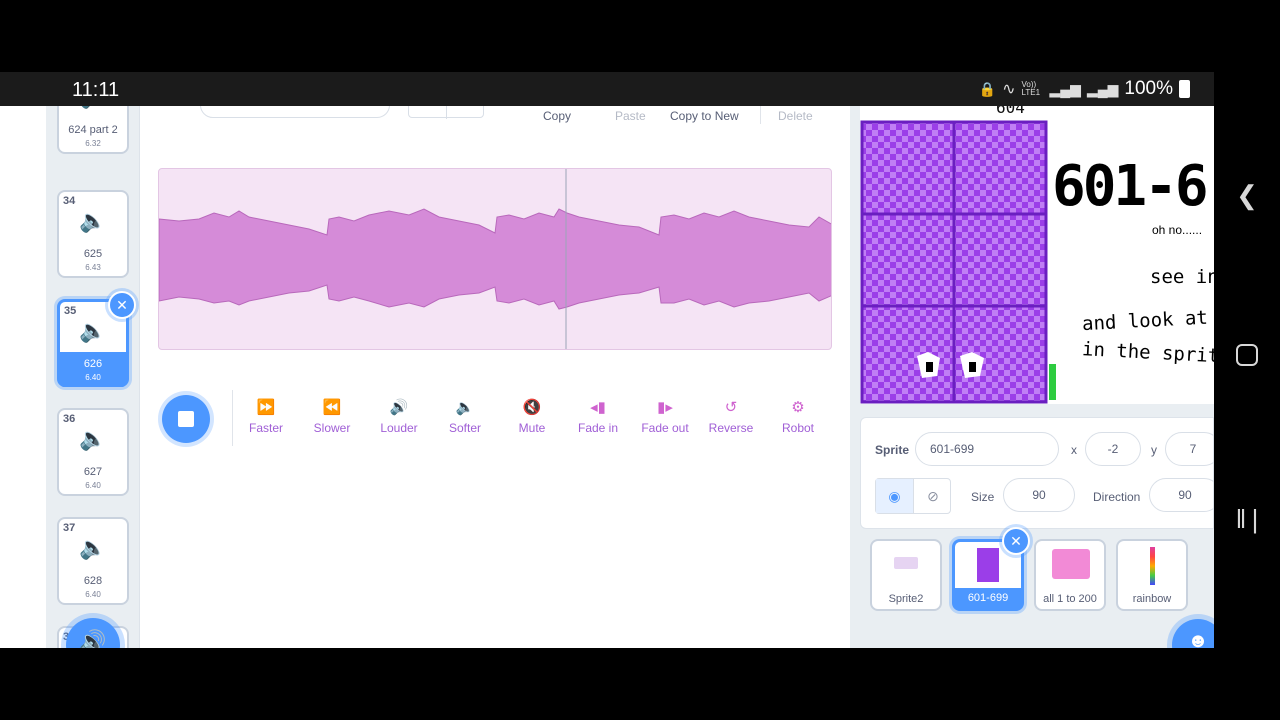 The height and width of the screenshot is (720, 1280). Describe the element at coordinates (987, 88) in the screenshot. I see `lock-icon: 🔒` at that location.